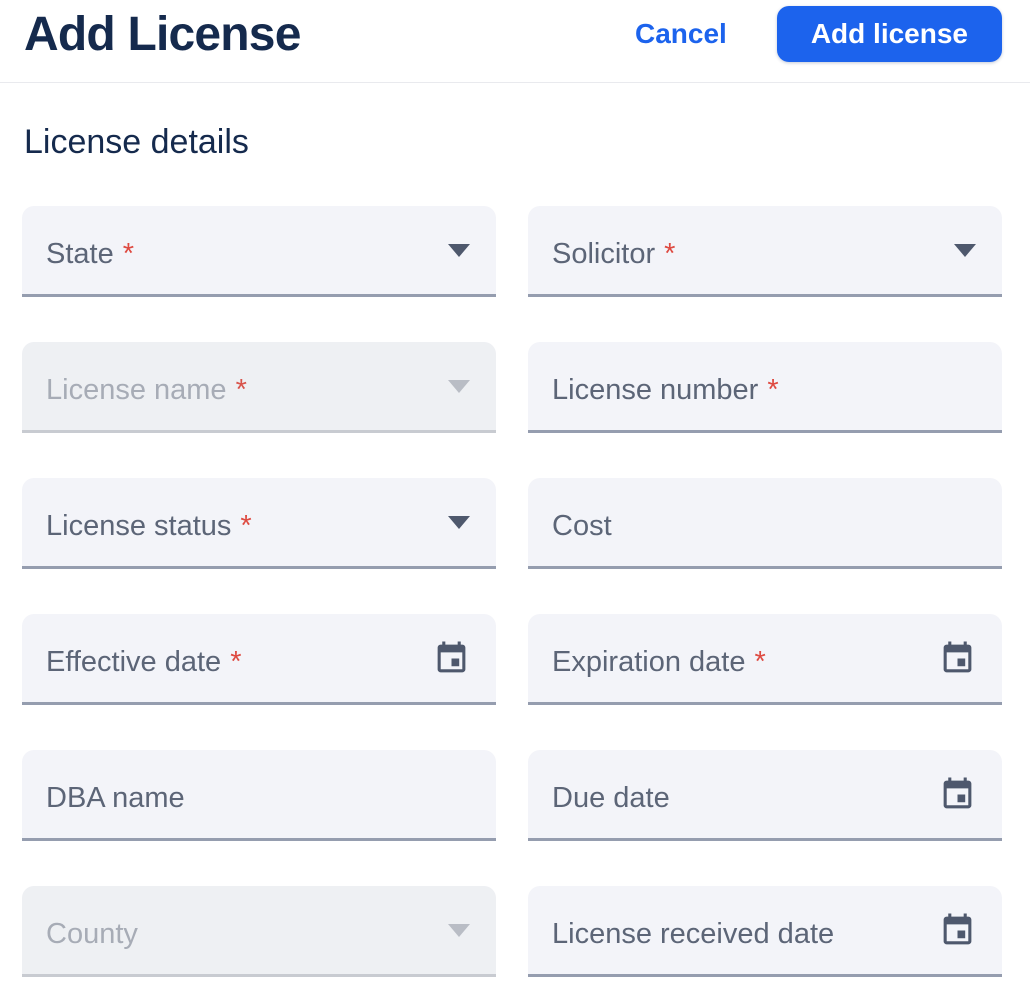 This screenshot has width=1030, height=1008. Describe the element at coordinates (259, 387) in the screenshot. I see `field-license-name: License name *` at that location.